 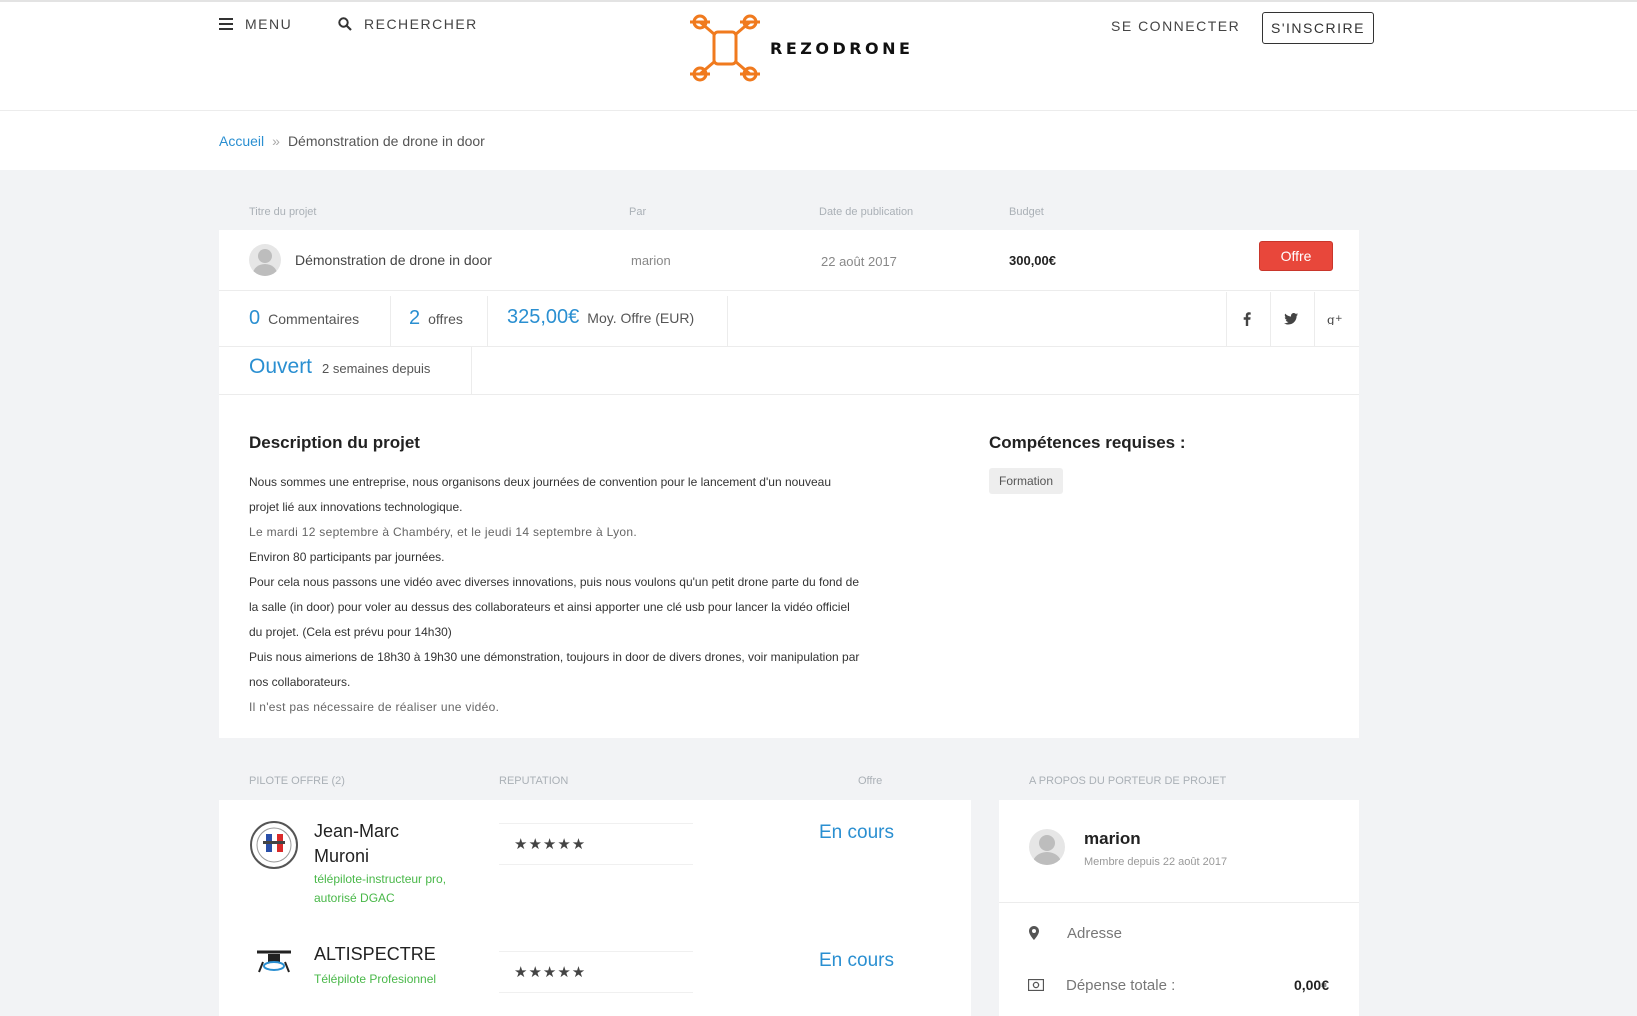 I want to click on signup-button: S'INSCRIRE, so click(x=1318, y=28).